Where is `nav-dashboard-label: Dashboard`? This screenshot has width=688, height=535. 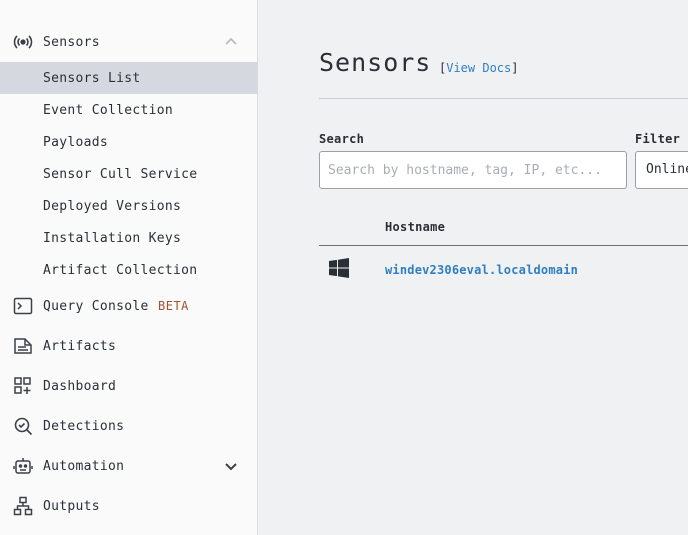 nav-dashboard-label: Dashboard is located at coordinates (80, 386).